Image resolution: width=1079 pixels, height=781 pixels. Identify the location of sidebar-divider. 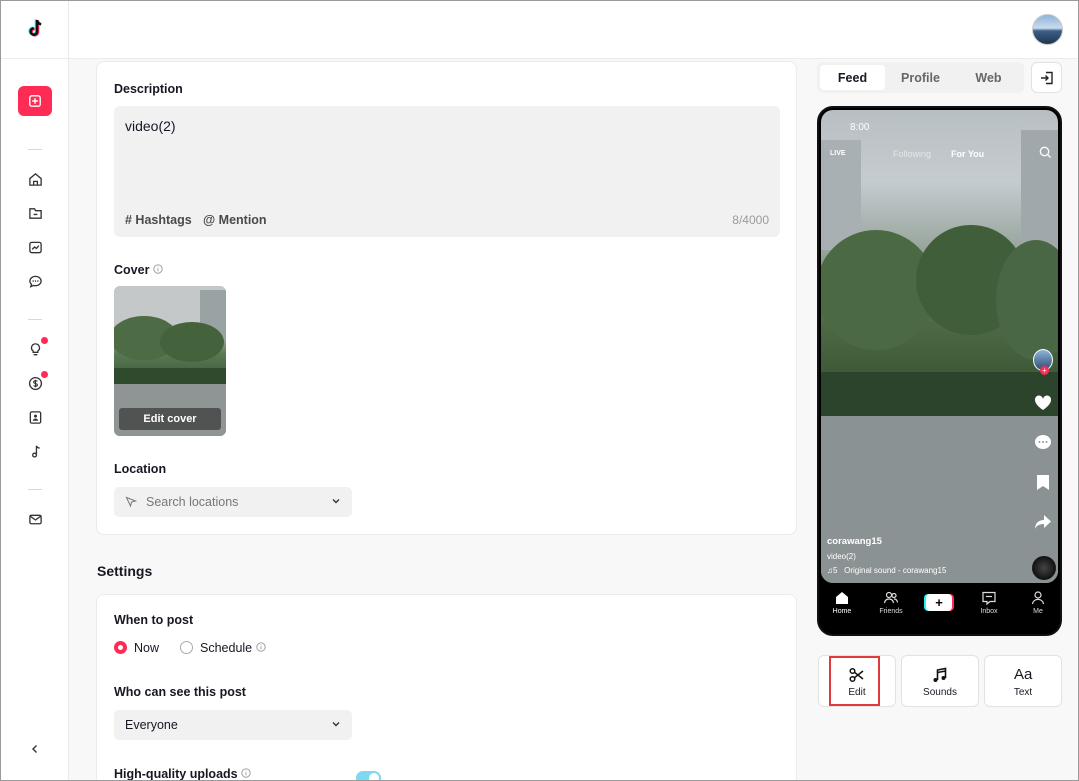
(35, 58).